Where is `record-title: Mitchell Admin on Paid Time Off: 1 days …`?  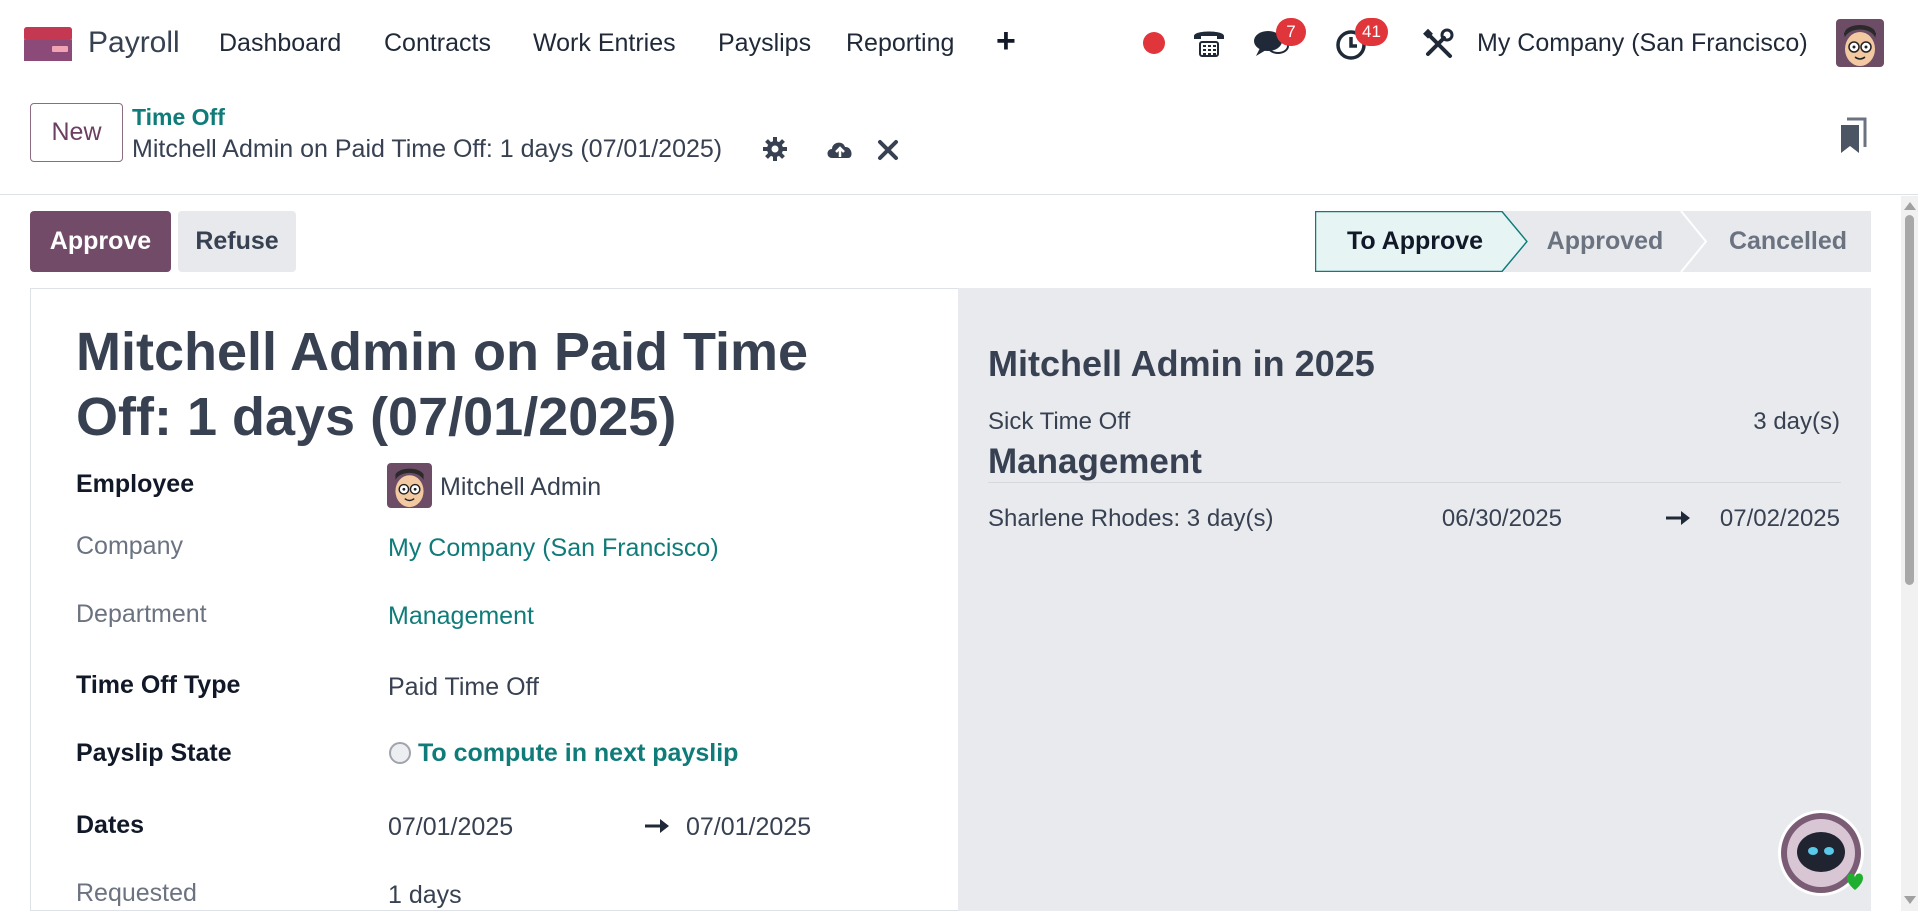
record-title: Mitchell Admin on Paid Time Off: 1 days … is located at coordinates (442, 384).